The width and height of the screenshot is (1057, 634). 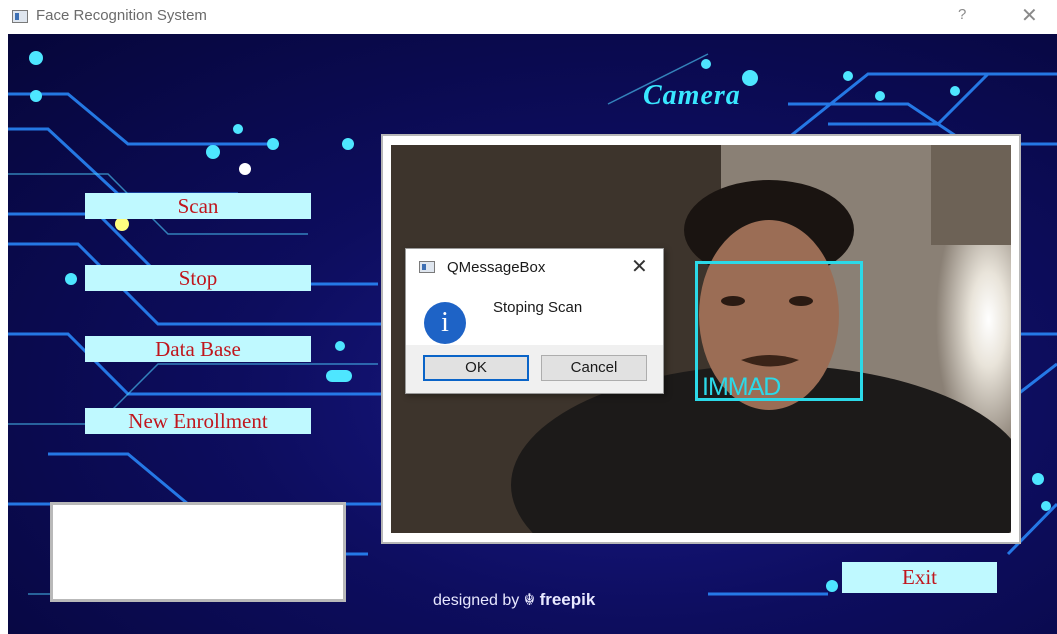 I want to click on message-box-body: i Stoping Scan, so click(x=534, y=315).